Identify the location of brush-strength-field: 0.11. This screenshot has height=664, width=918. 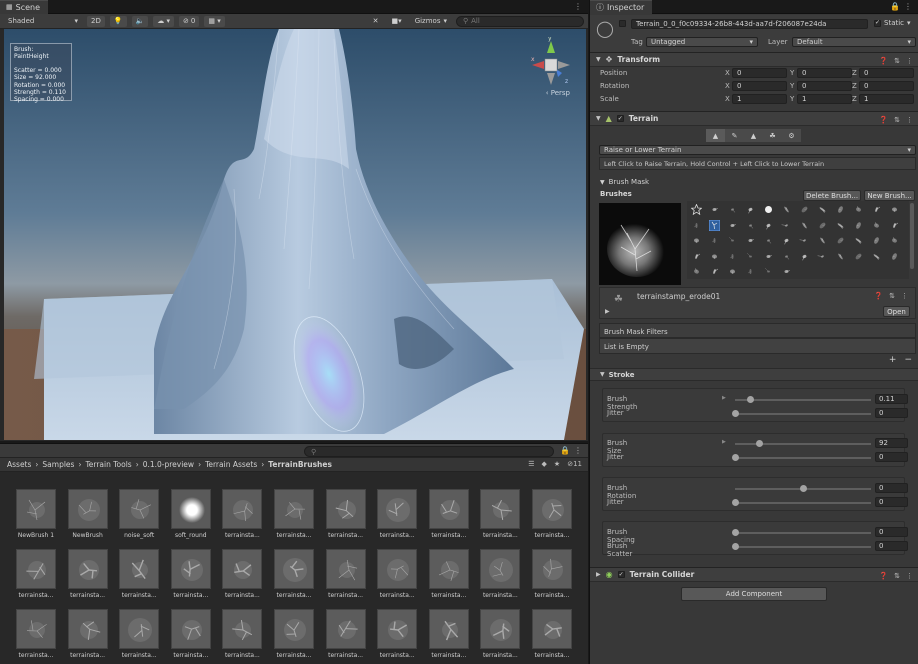
(891, 399).